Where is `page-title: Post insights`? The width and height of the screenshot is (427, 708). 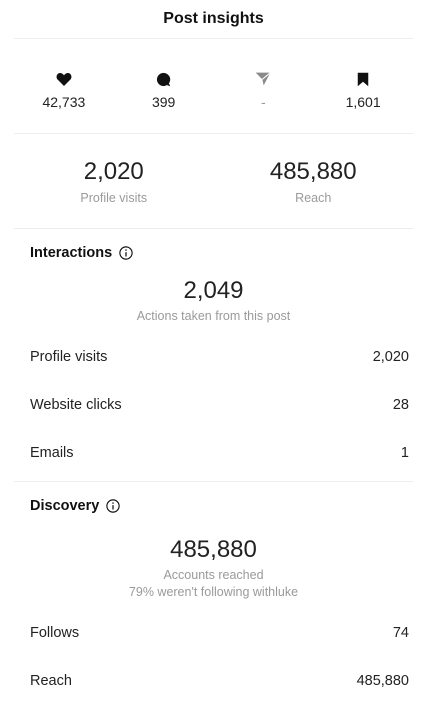 page-title: Post insights is located at coordinates (213, 18).